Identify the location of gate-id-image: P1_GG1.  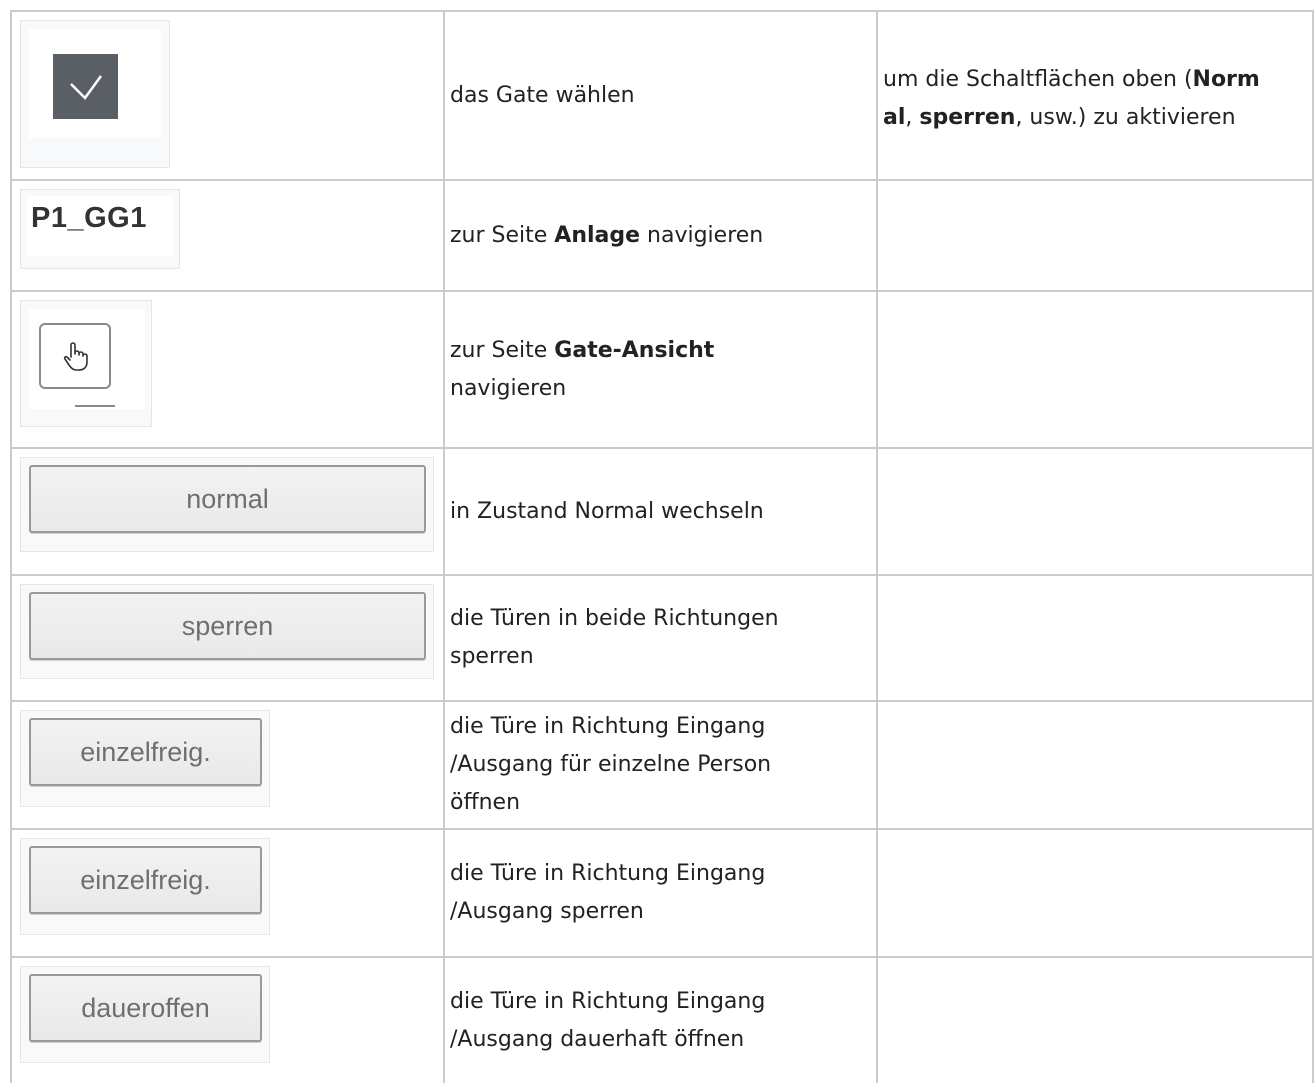
(100, 229).